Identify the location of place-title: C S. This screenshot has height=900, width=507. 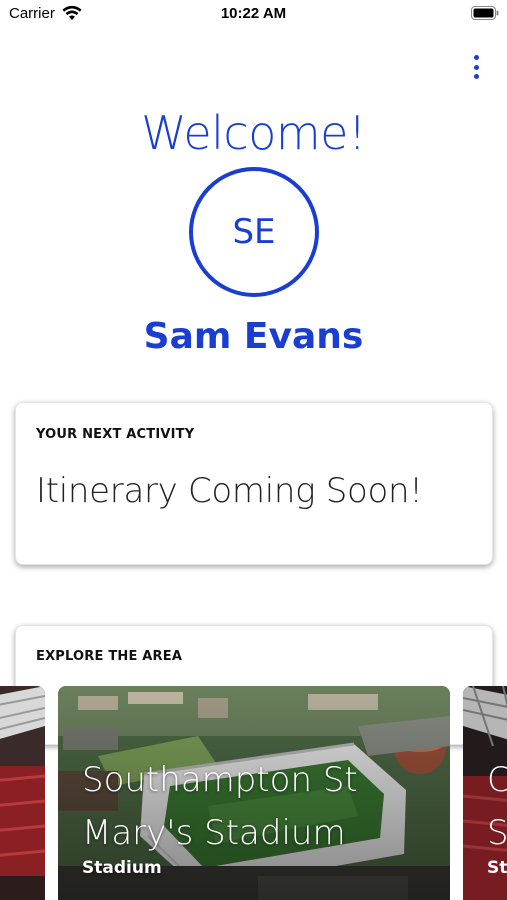
(497, 807).